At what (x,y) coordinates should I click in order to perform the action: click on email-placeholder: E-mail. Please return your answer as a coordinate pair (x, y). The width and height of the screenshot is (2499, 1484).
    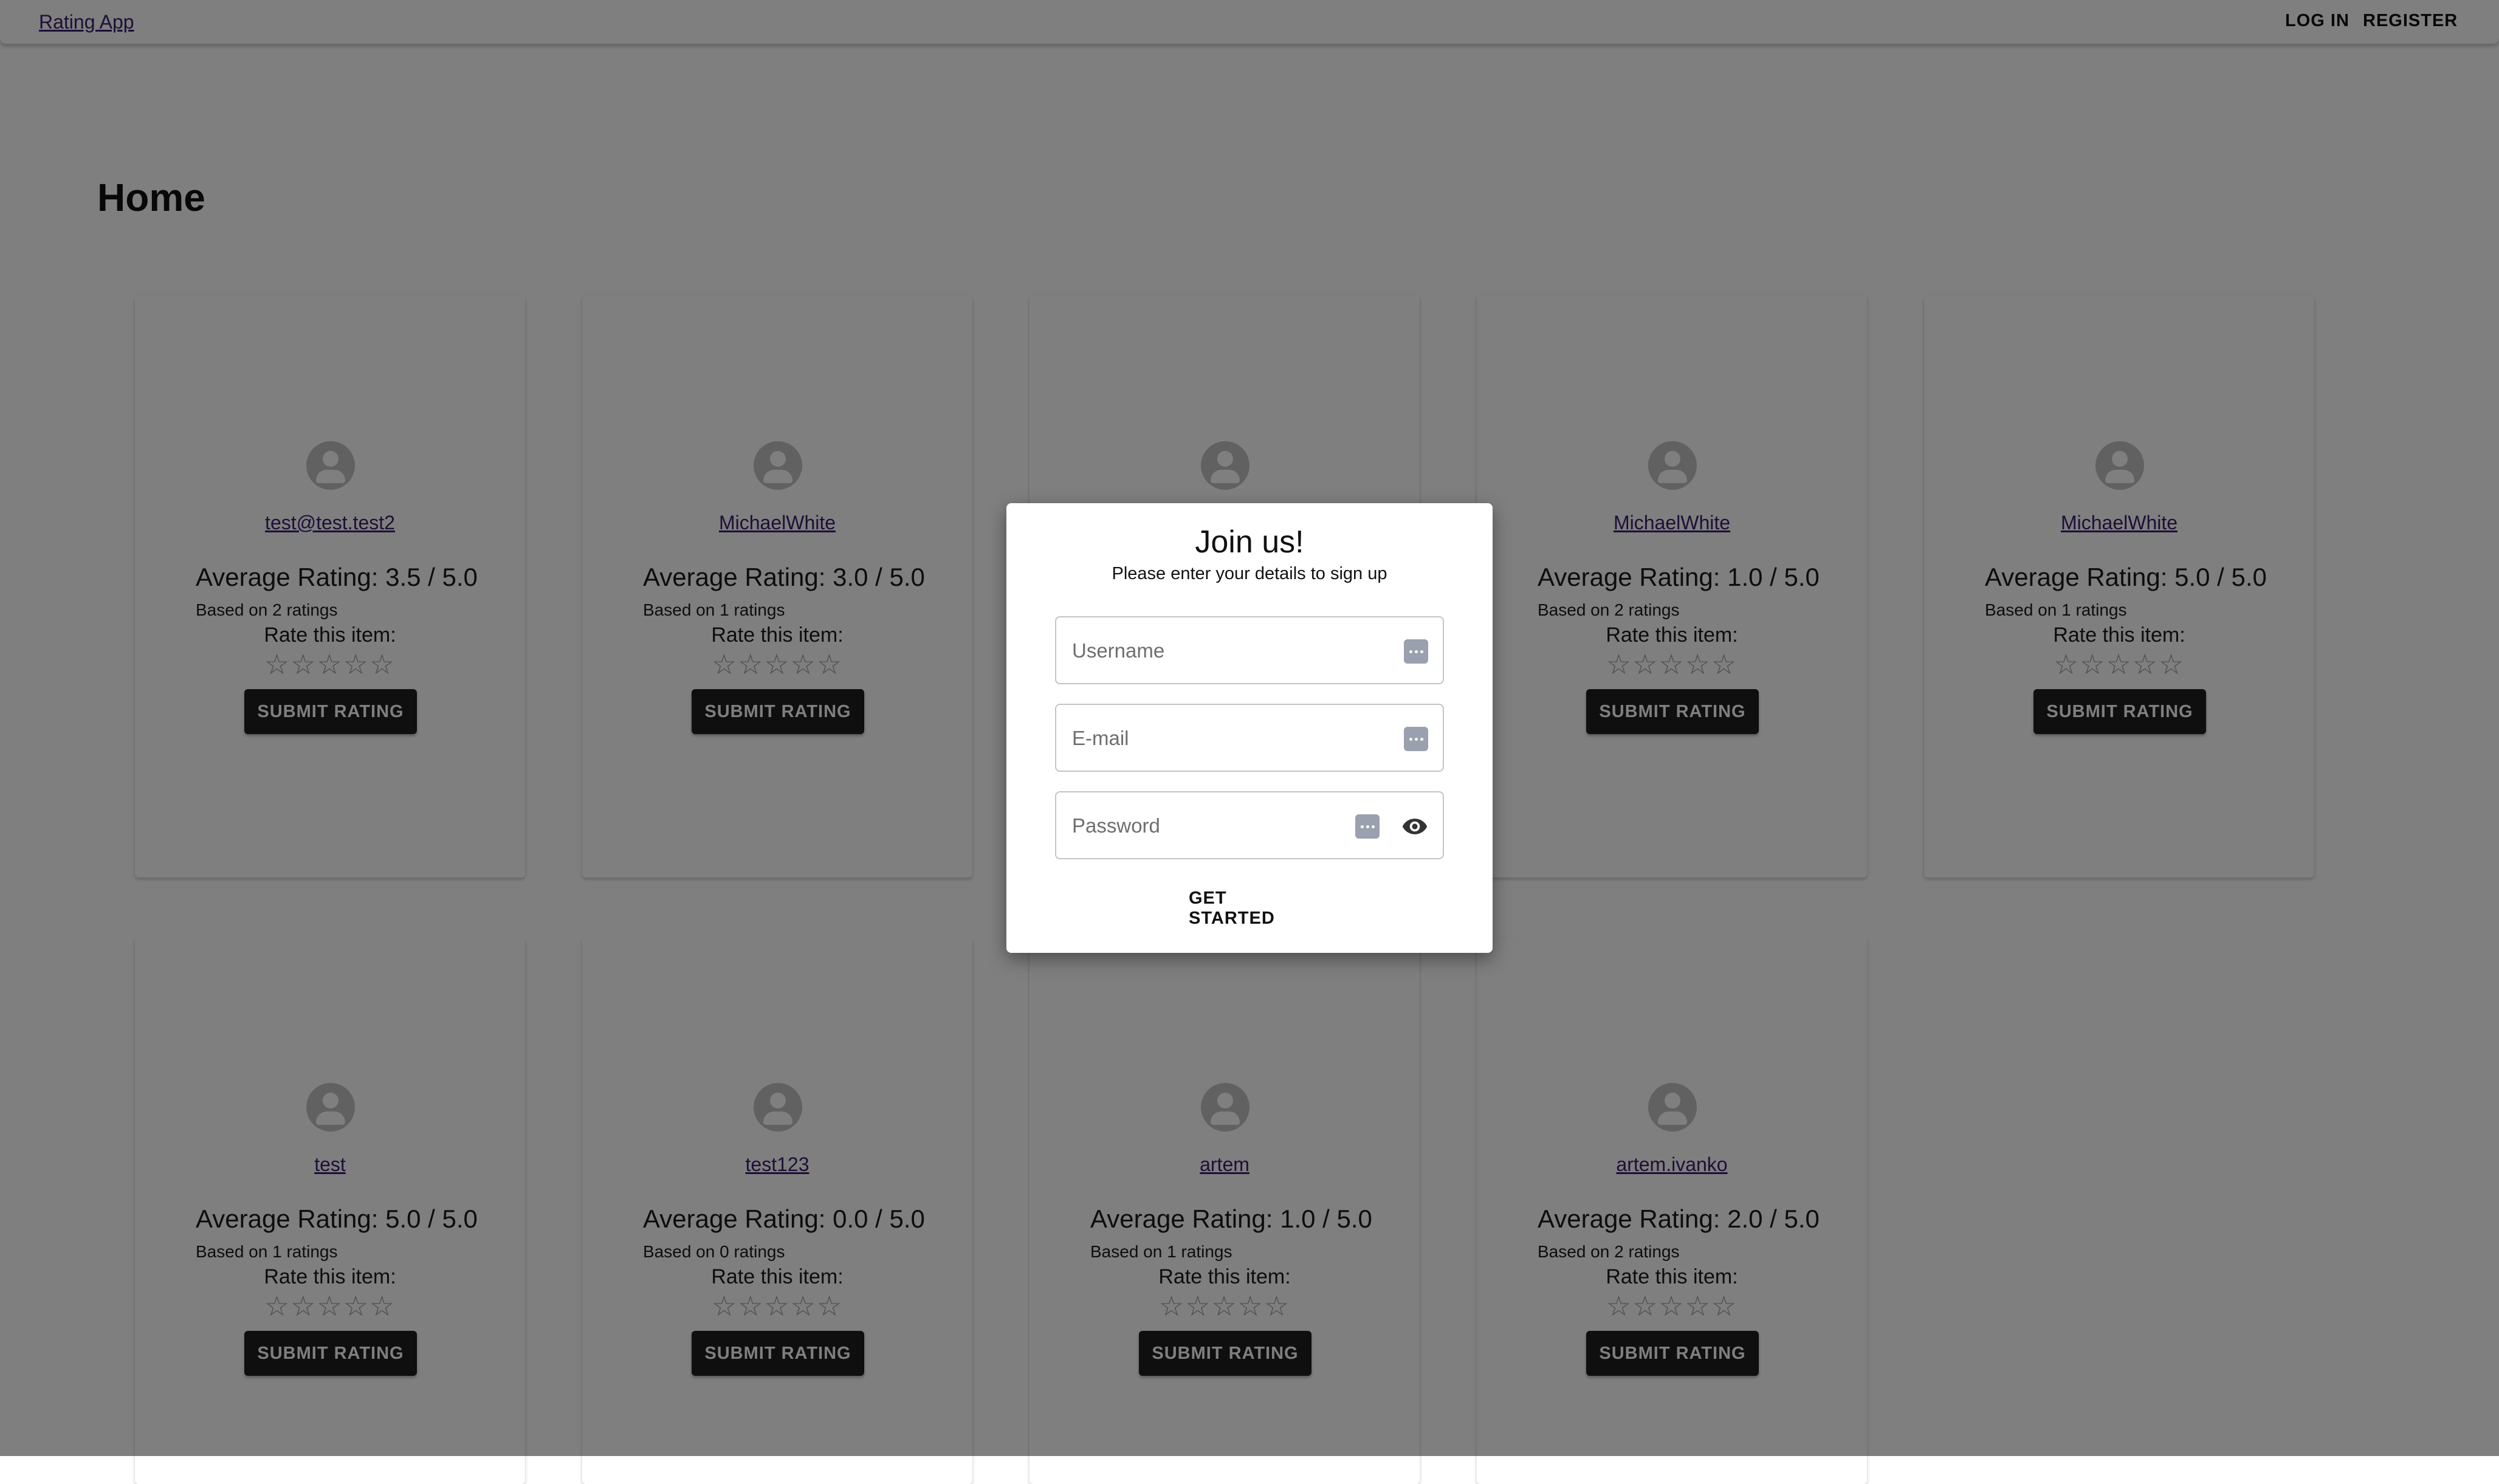
    Looking at the image, I should click on (1100, 738).